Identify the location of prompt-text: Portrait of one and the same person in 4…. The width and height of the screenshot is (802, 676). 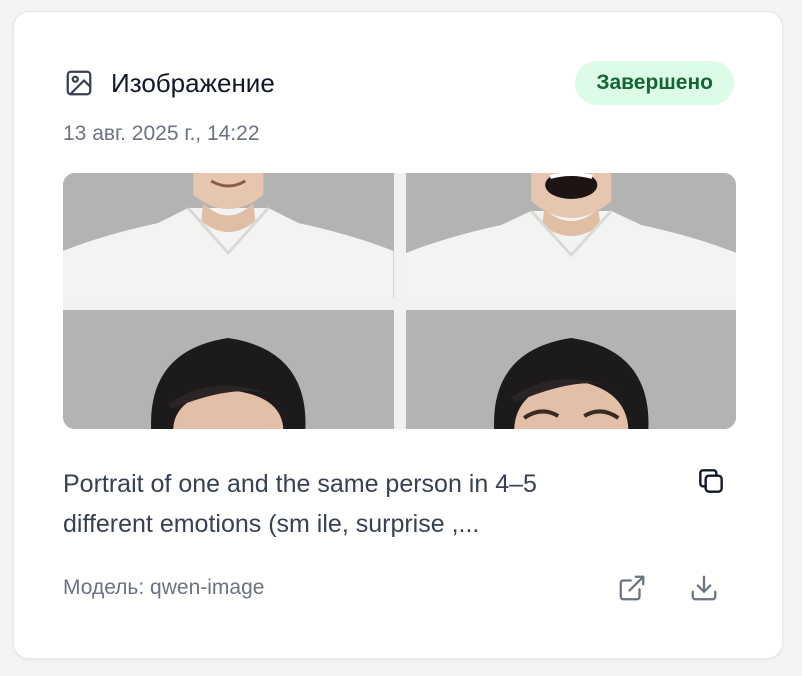
(300, 504).